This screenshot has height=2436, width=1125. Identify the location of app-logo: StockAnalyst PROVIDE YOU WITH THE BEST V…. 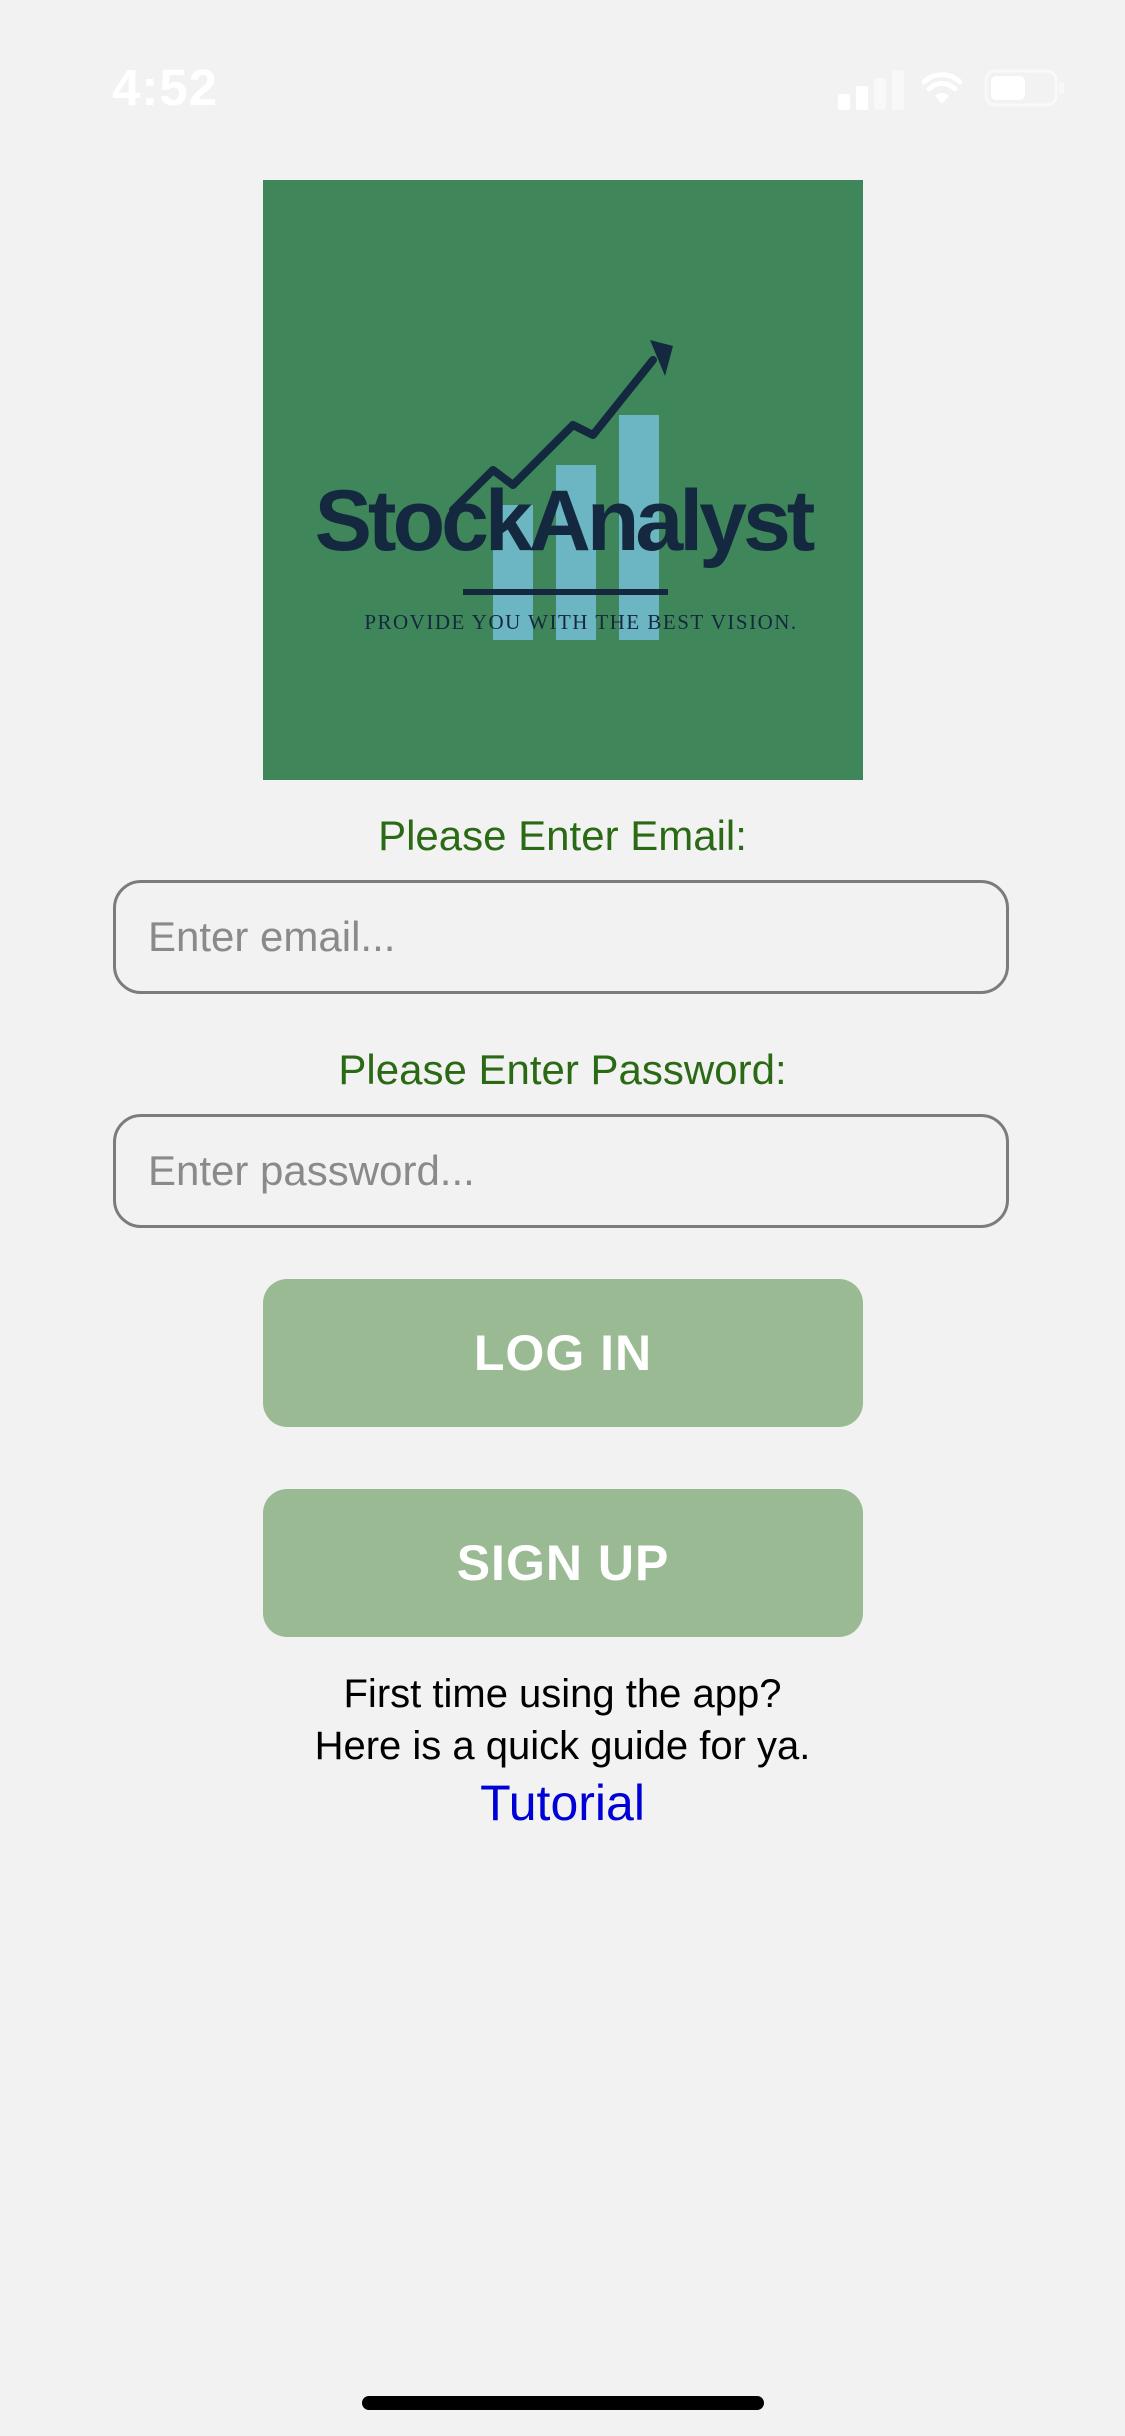
(563, 480).